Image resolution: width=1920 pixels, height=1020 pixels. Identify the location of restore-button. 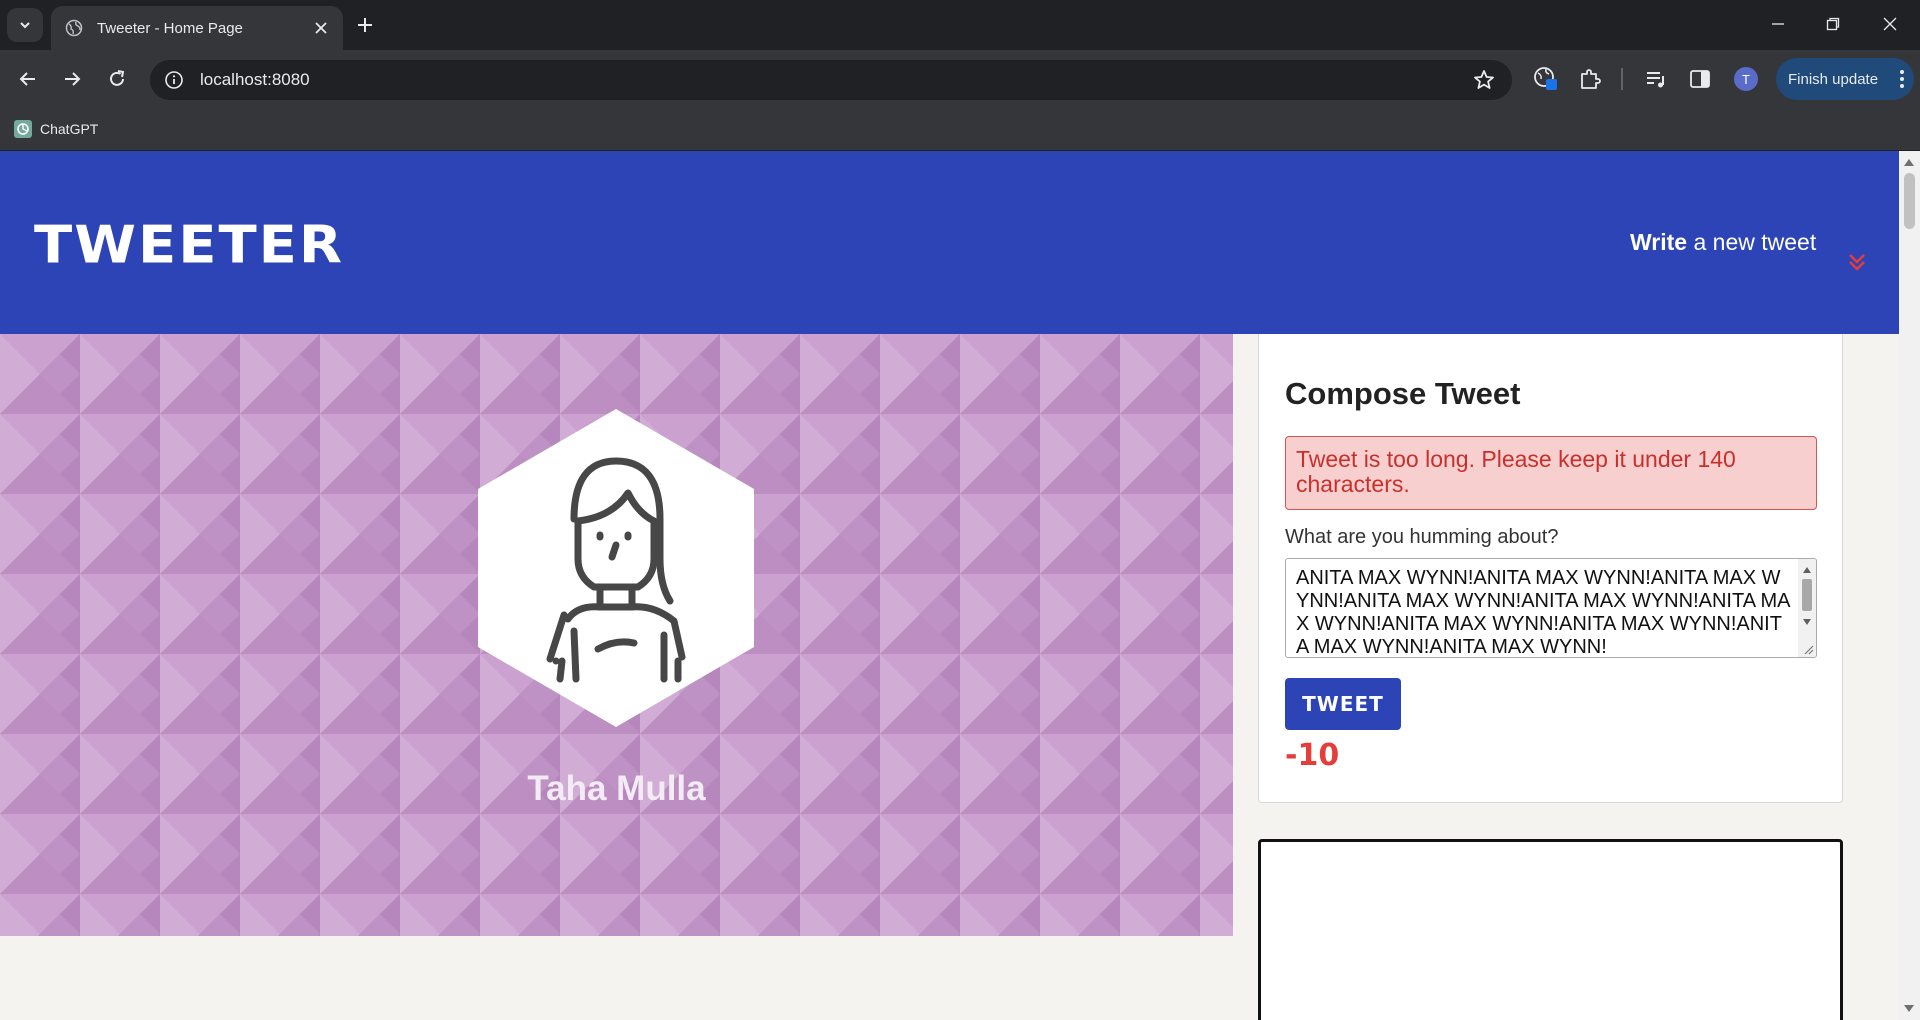
(1833, 24).